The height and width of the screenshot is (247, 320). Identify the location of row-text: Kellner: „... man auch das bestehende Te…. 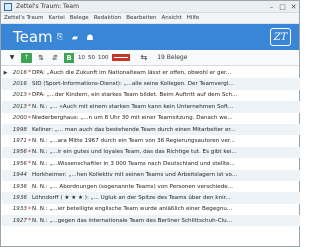
(134, 129).